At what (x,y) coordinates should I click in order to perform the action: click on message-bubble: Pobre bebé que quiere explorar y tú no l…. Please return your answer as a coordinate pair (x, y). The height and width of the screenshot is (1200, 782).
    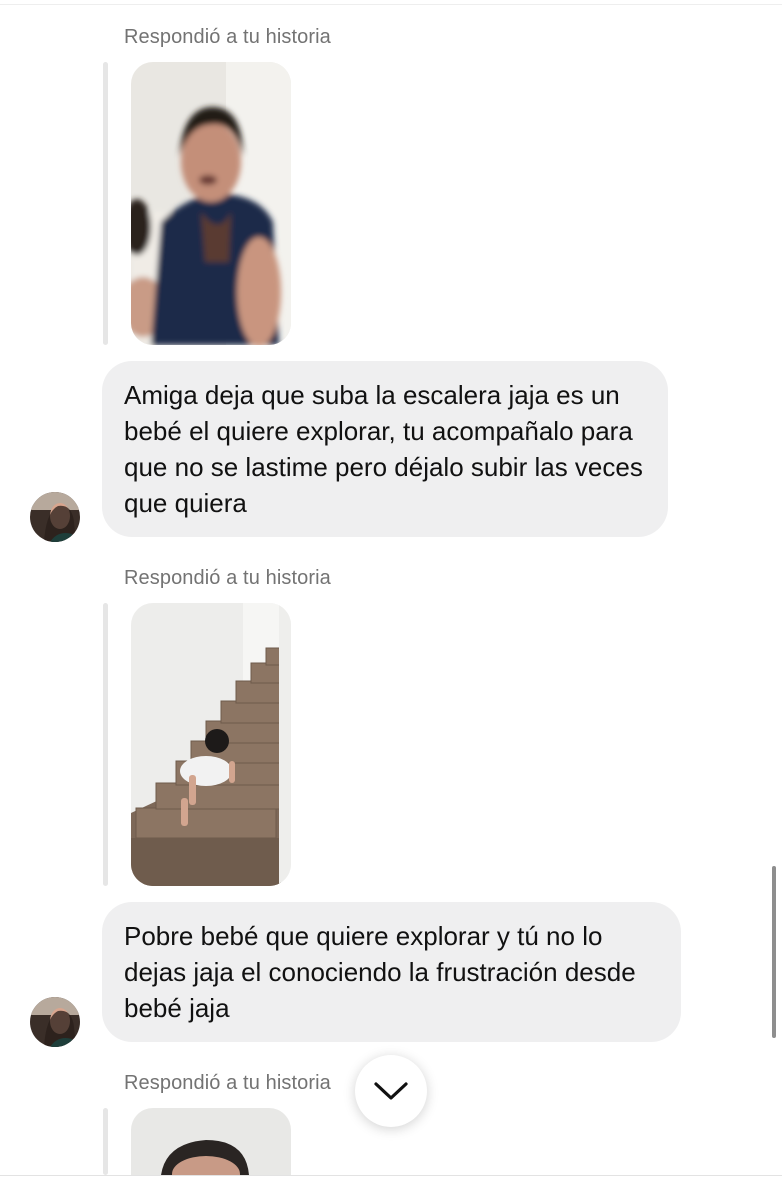
    Looking at the image, I should click on (391, 972).